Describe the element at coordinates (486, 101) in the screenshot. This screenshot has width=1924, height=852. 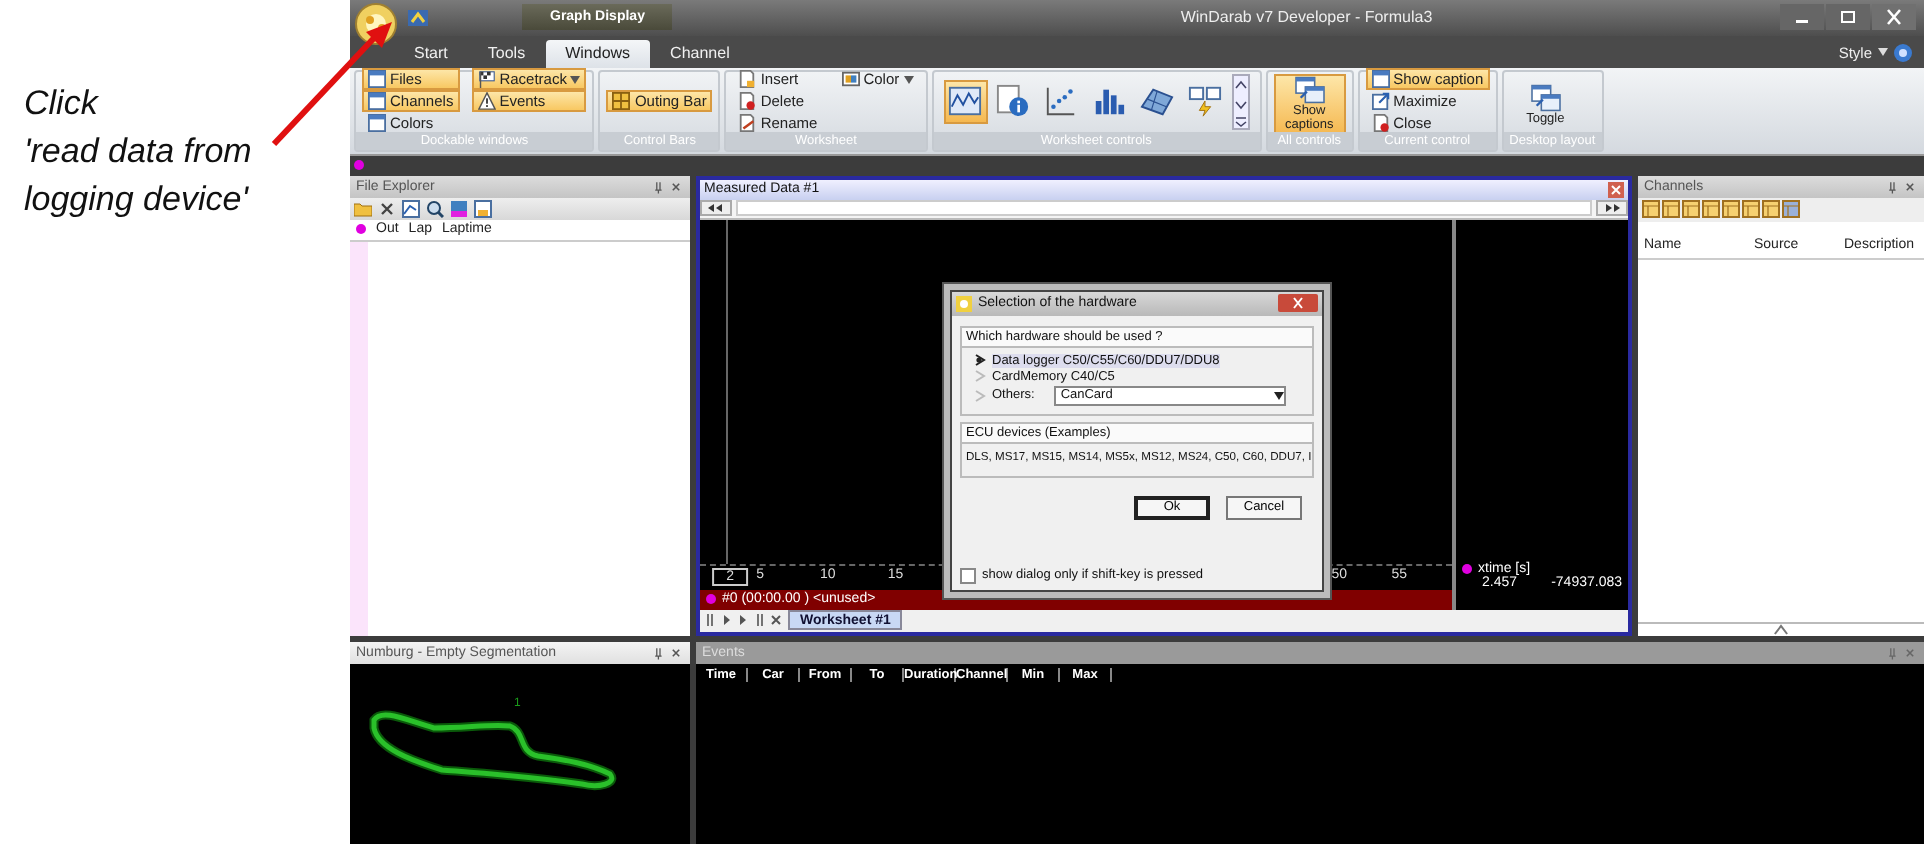
I see `warning-icon` at that location.